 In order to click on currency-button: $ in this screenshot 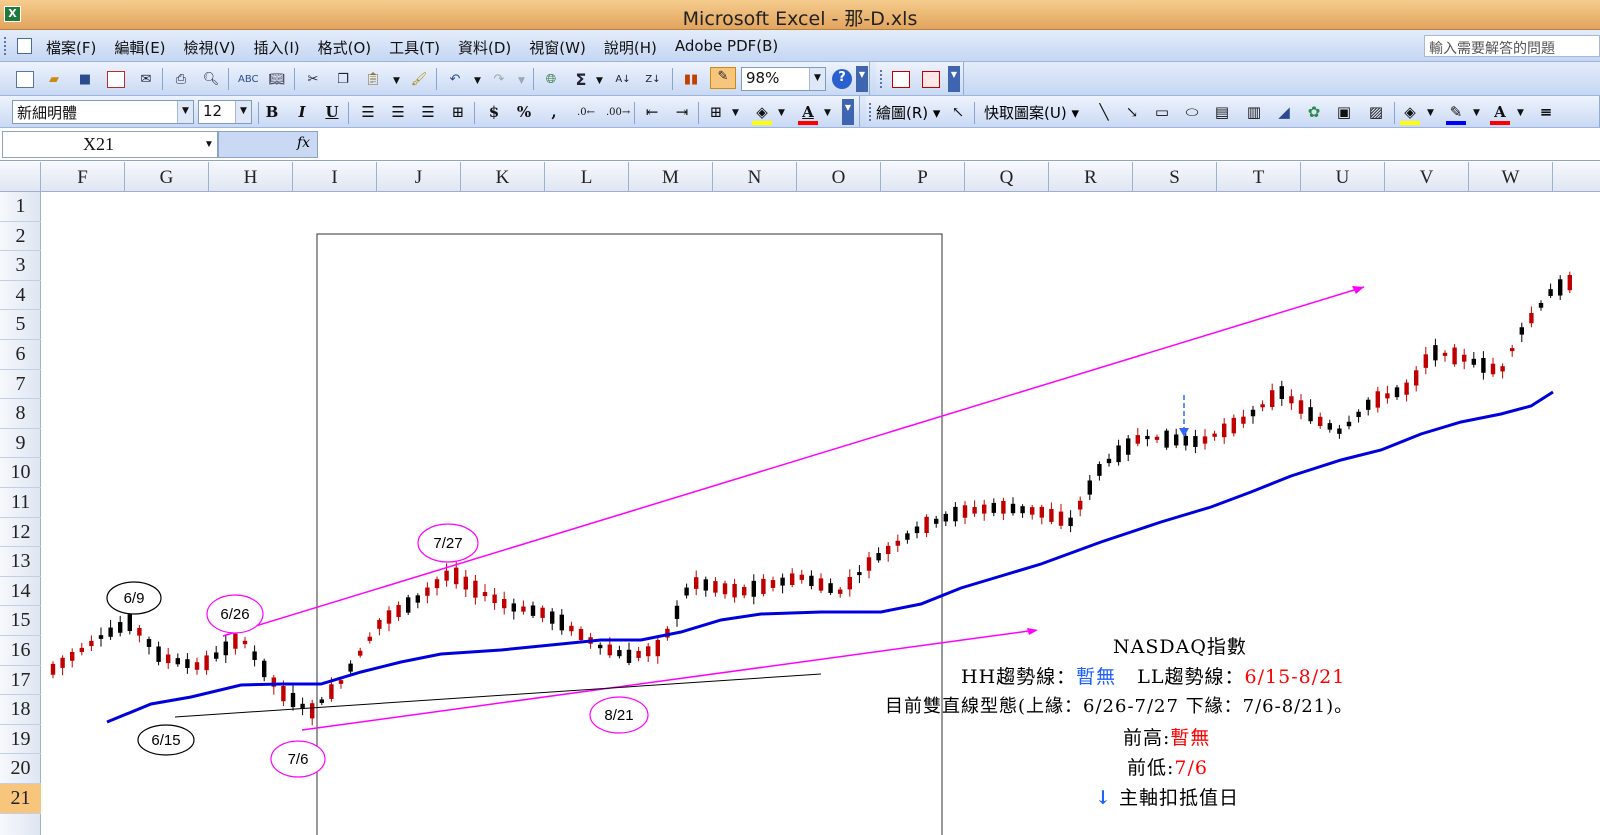, I will do `click(494, 112)`.